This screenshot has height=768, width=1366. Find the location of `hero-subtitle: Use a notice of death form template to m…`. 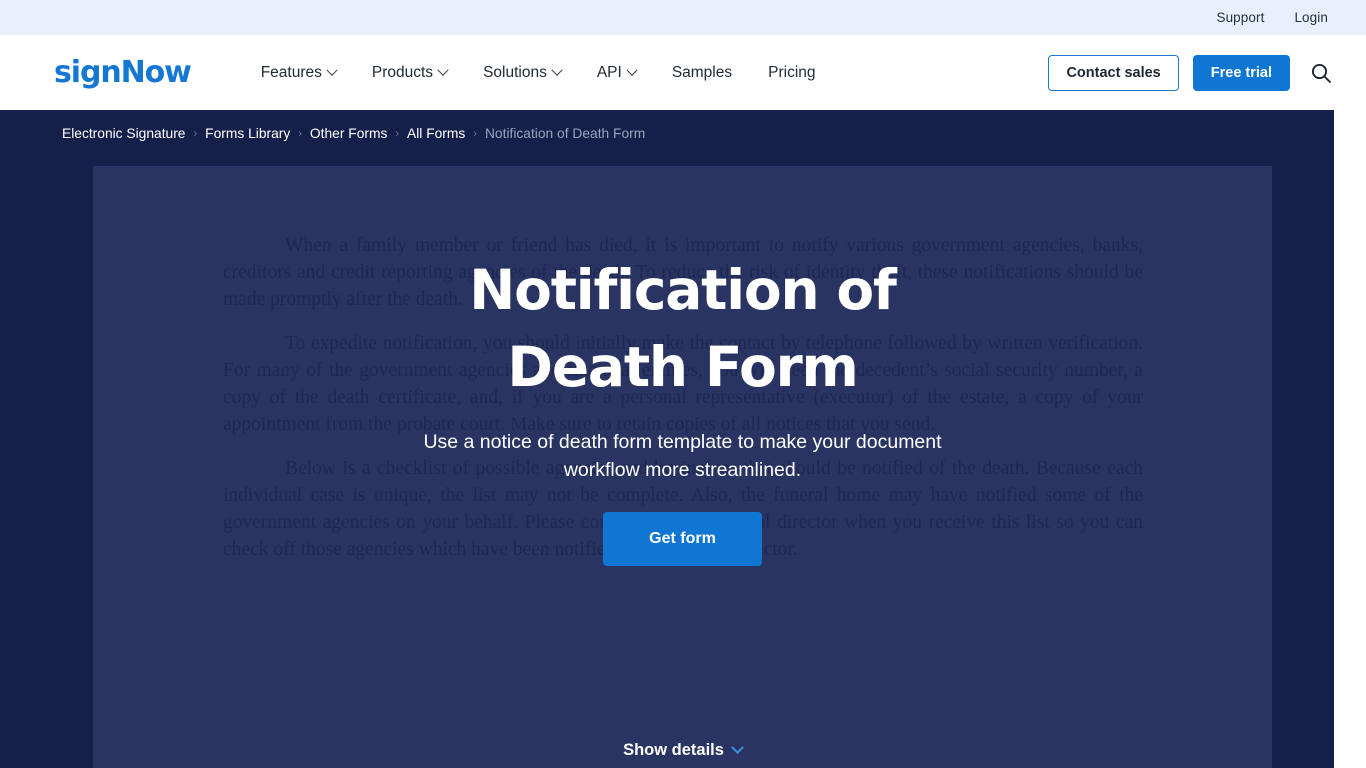

hero-subtitle: Use a notice of death form template to m… is located at coordinates (682, 456).